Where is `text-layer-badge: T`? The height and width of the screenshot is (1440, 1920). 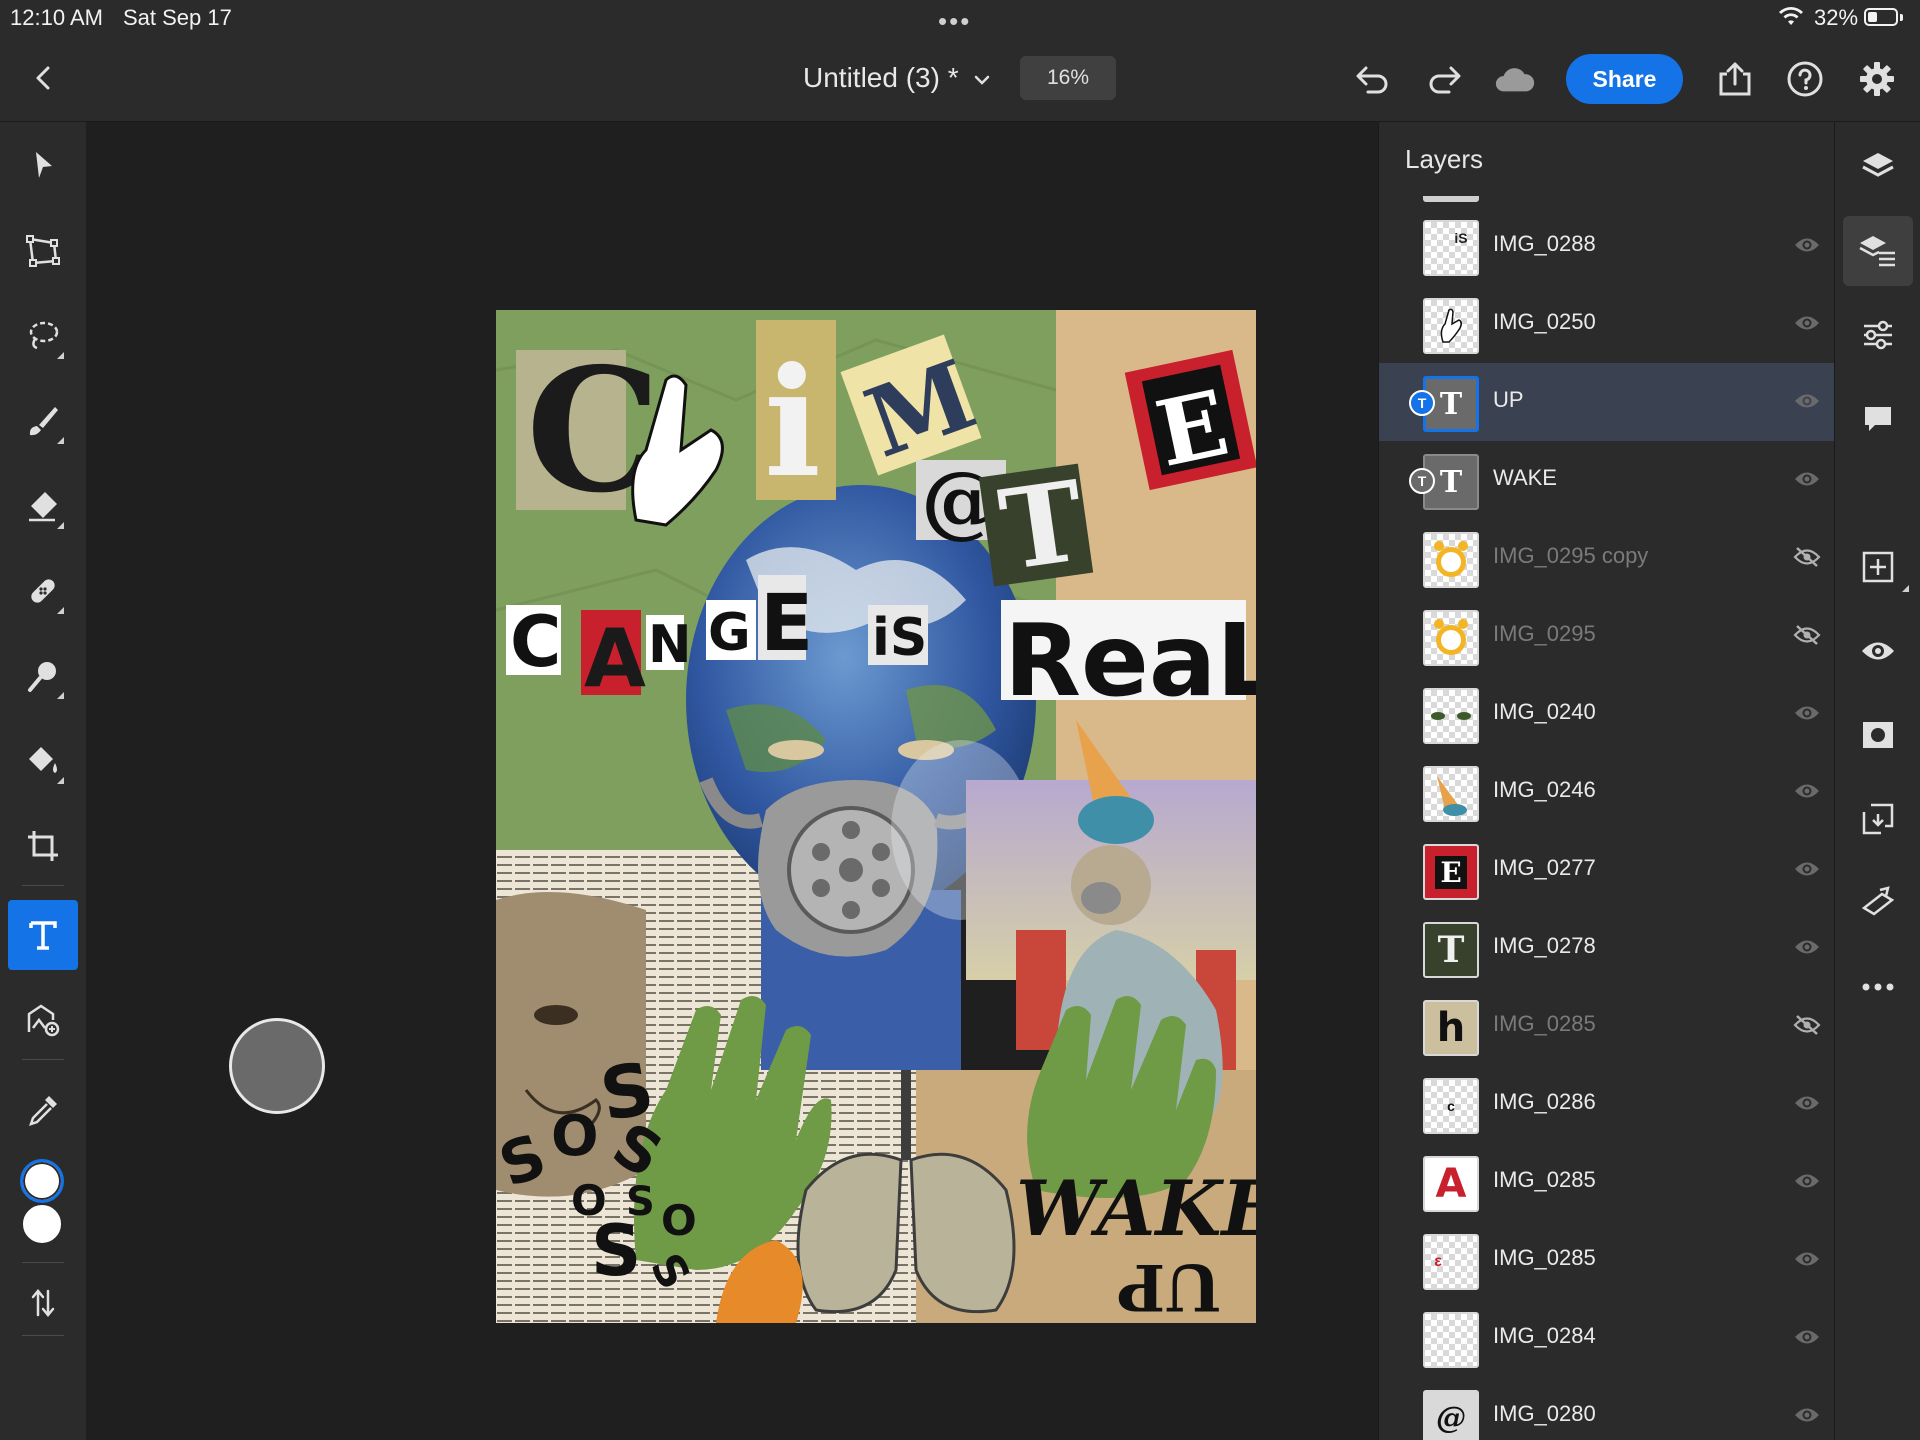
text-layer-badge: T is located at coordinates (1422, 403).